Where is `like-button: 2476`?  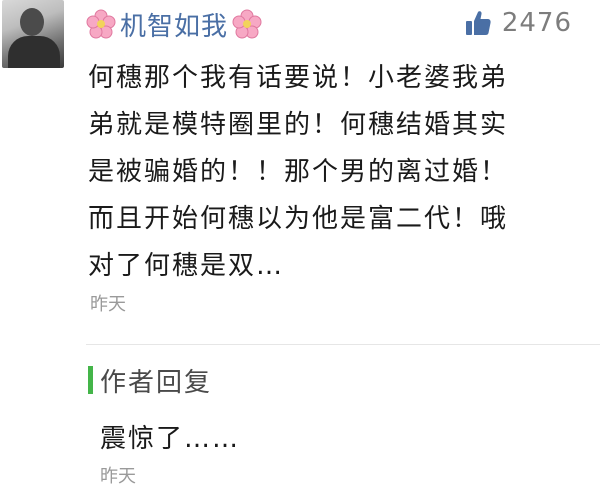 like-button: 2476 is located at coordinates (518, 23).